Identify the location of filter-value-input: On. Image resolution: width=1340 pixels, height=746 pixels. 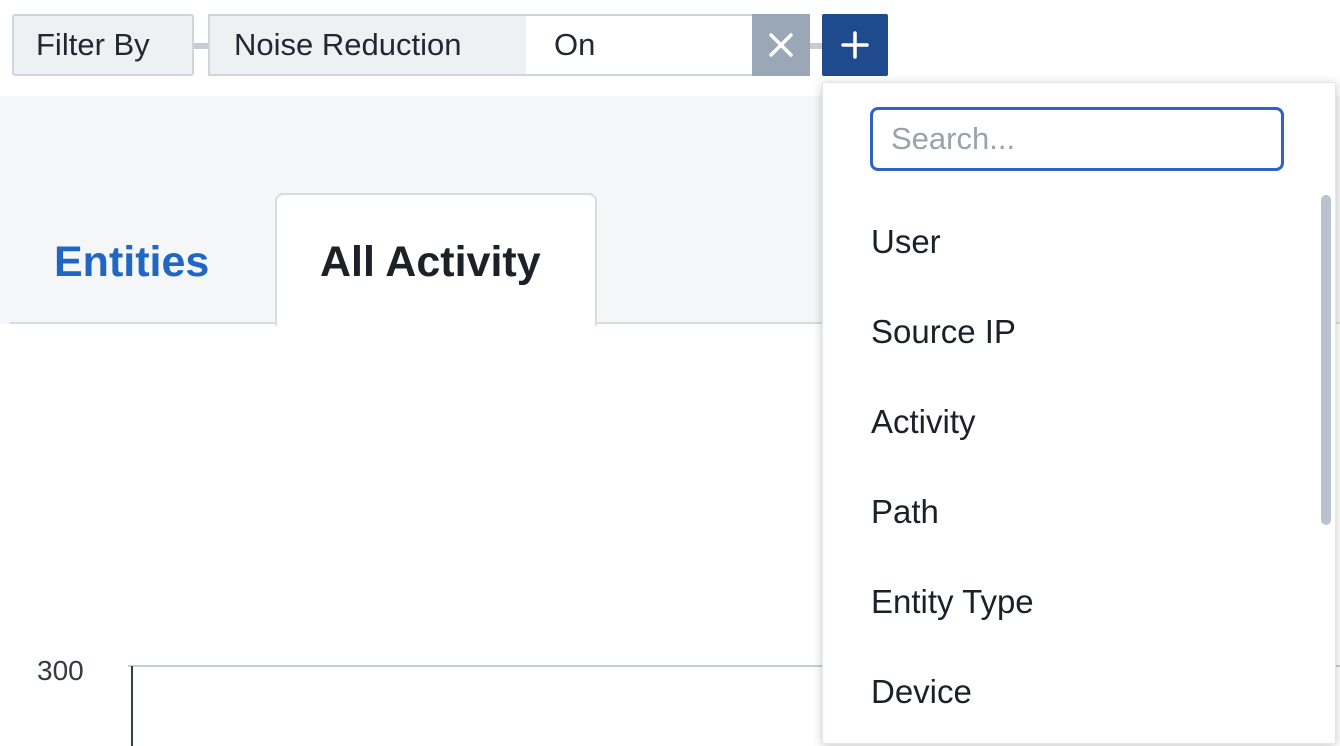
(640, 45).